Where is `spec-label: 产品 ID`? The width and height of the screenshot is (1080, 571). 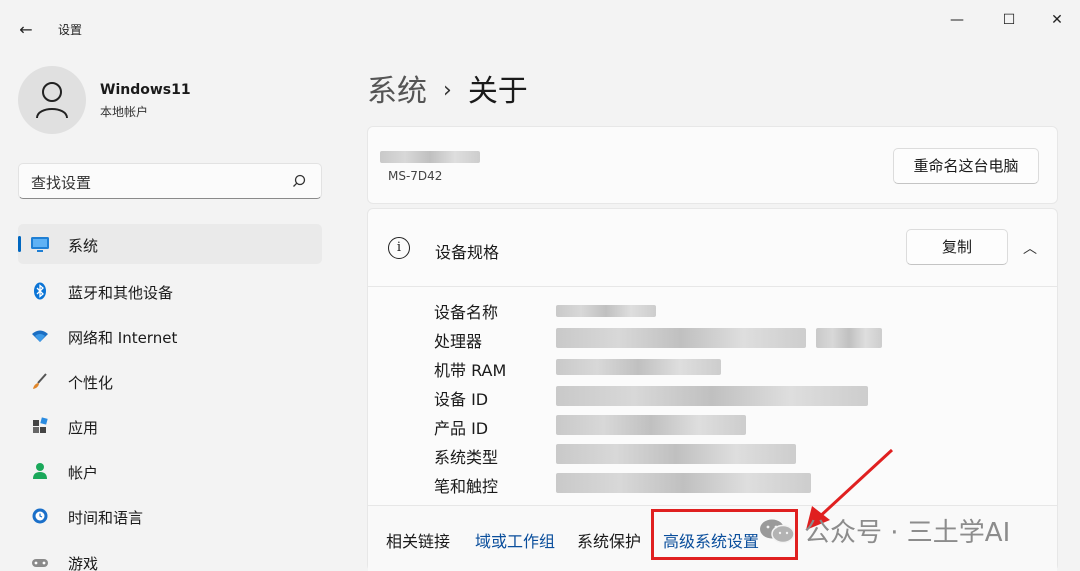
spec-label: 产品 ID is located at coordinates (461, 428).